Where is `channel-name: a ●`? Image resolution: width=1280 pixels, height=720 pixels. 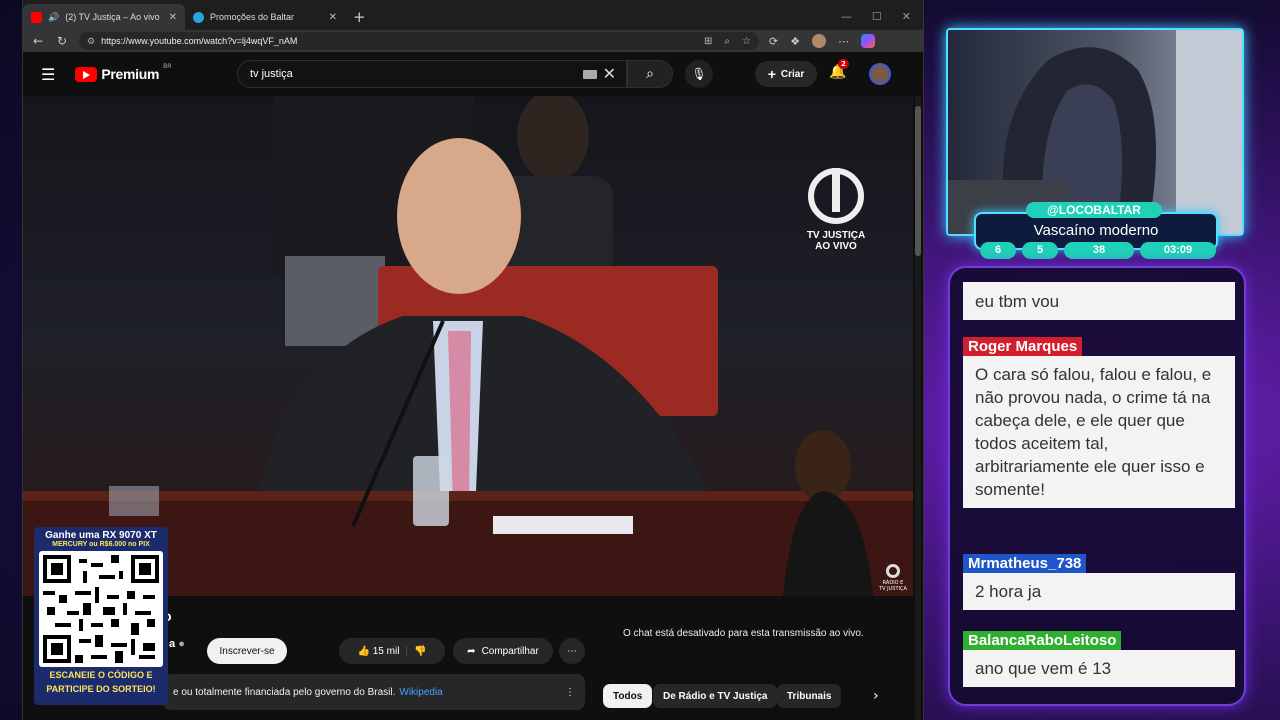
channel-name: a ● is located at coordinates (177, 644).